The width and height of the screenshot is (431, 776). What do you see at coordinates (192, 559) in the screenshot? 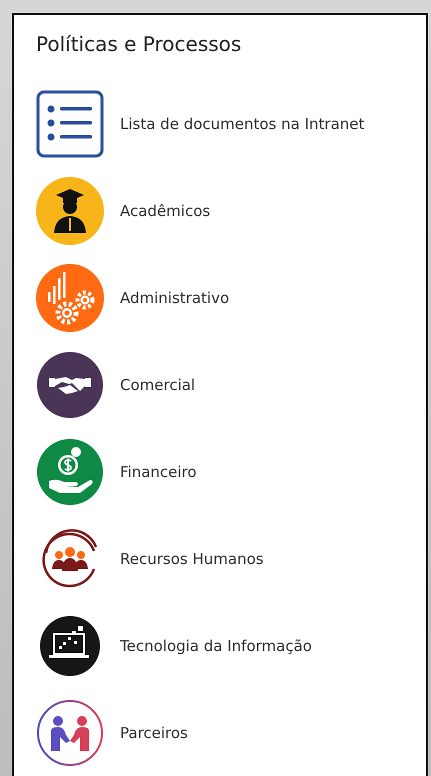
I see `category-link: Recursos Humanos` at bounding box center [192, 559].